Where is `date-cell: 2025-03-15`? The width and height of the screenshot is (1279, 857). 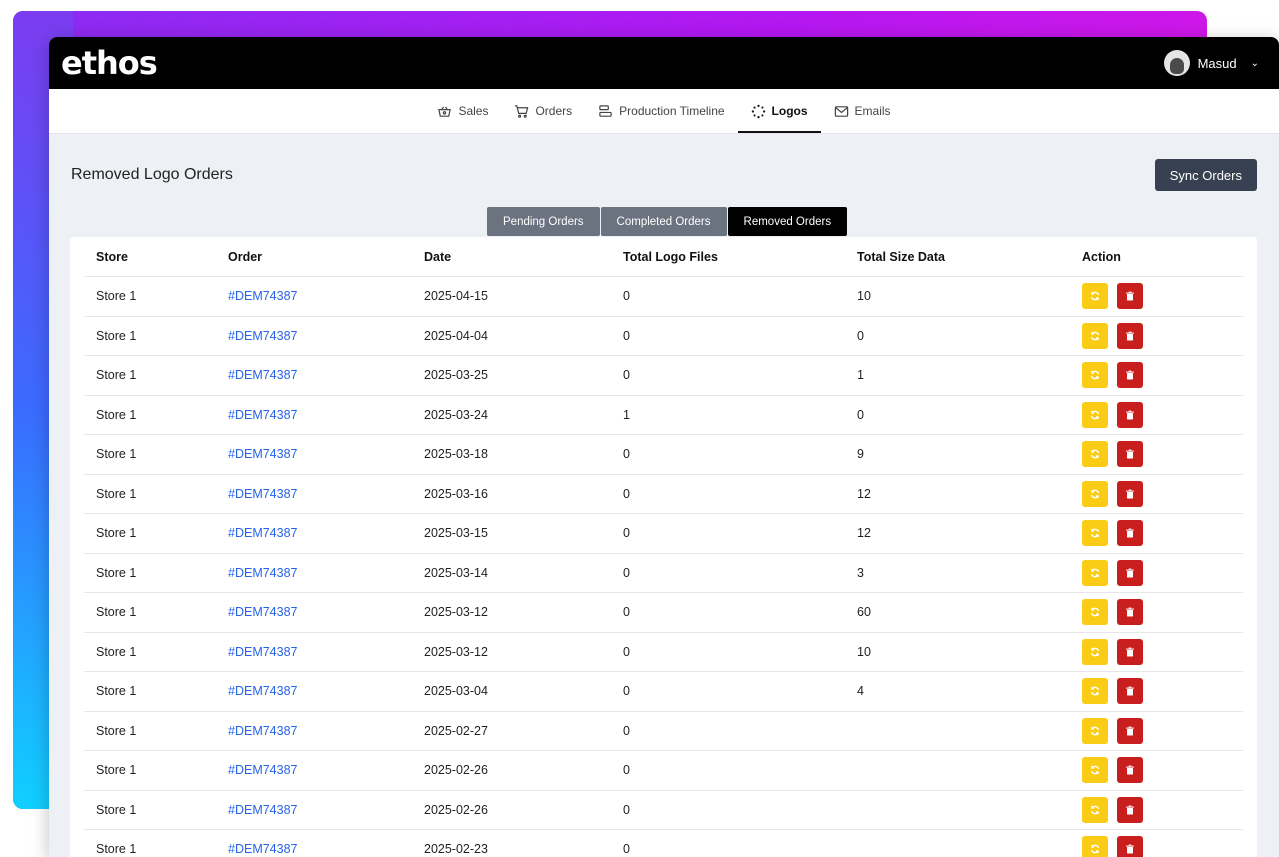
date-cell: 2025-03-15 is located at coordinates (511, 533).